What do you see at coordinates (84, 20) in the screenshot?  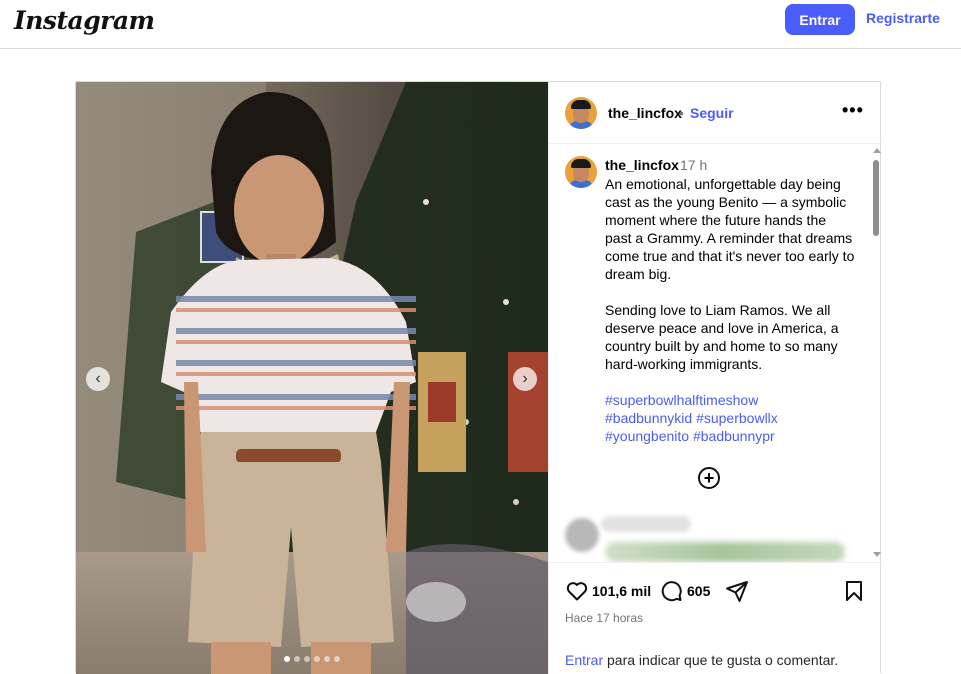 I see `instagram-logo: Instagram` at bounding box center [84, 20].